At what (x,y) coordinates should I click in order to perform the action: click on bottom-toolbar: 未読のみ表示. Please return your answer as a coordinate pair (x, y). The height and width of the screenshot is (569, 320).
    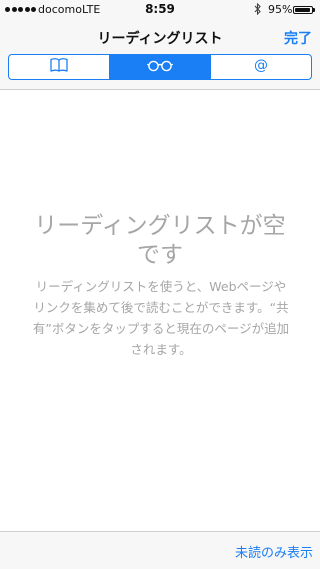
    Looking at the image, I should click on (160, 550).